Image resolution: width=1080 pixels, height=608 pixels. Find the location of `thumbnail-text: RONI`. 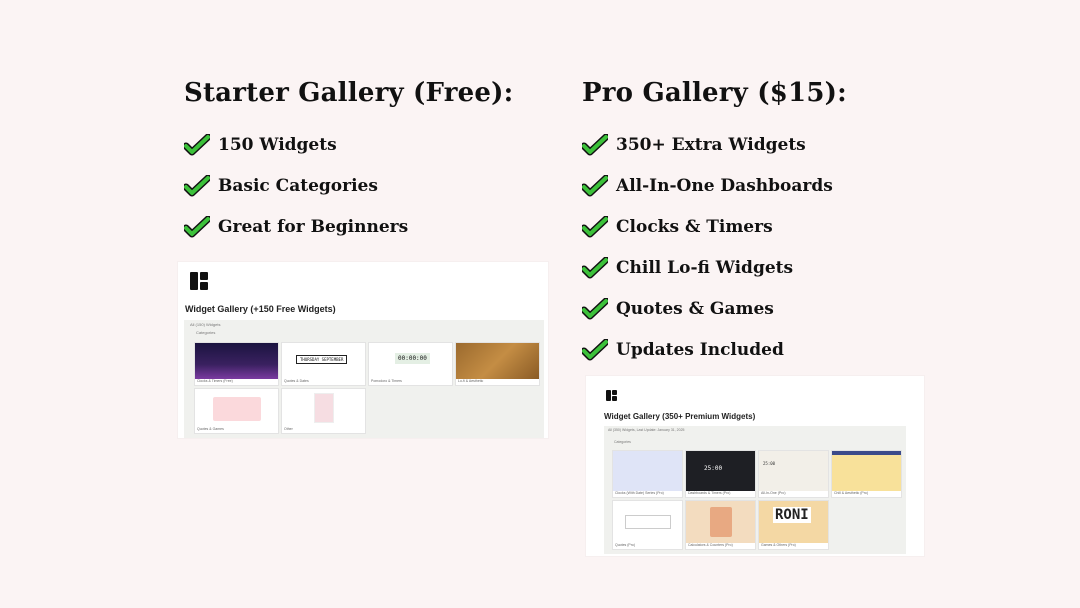

thumbnail-text: RONI is located at coordinates (792, 515).